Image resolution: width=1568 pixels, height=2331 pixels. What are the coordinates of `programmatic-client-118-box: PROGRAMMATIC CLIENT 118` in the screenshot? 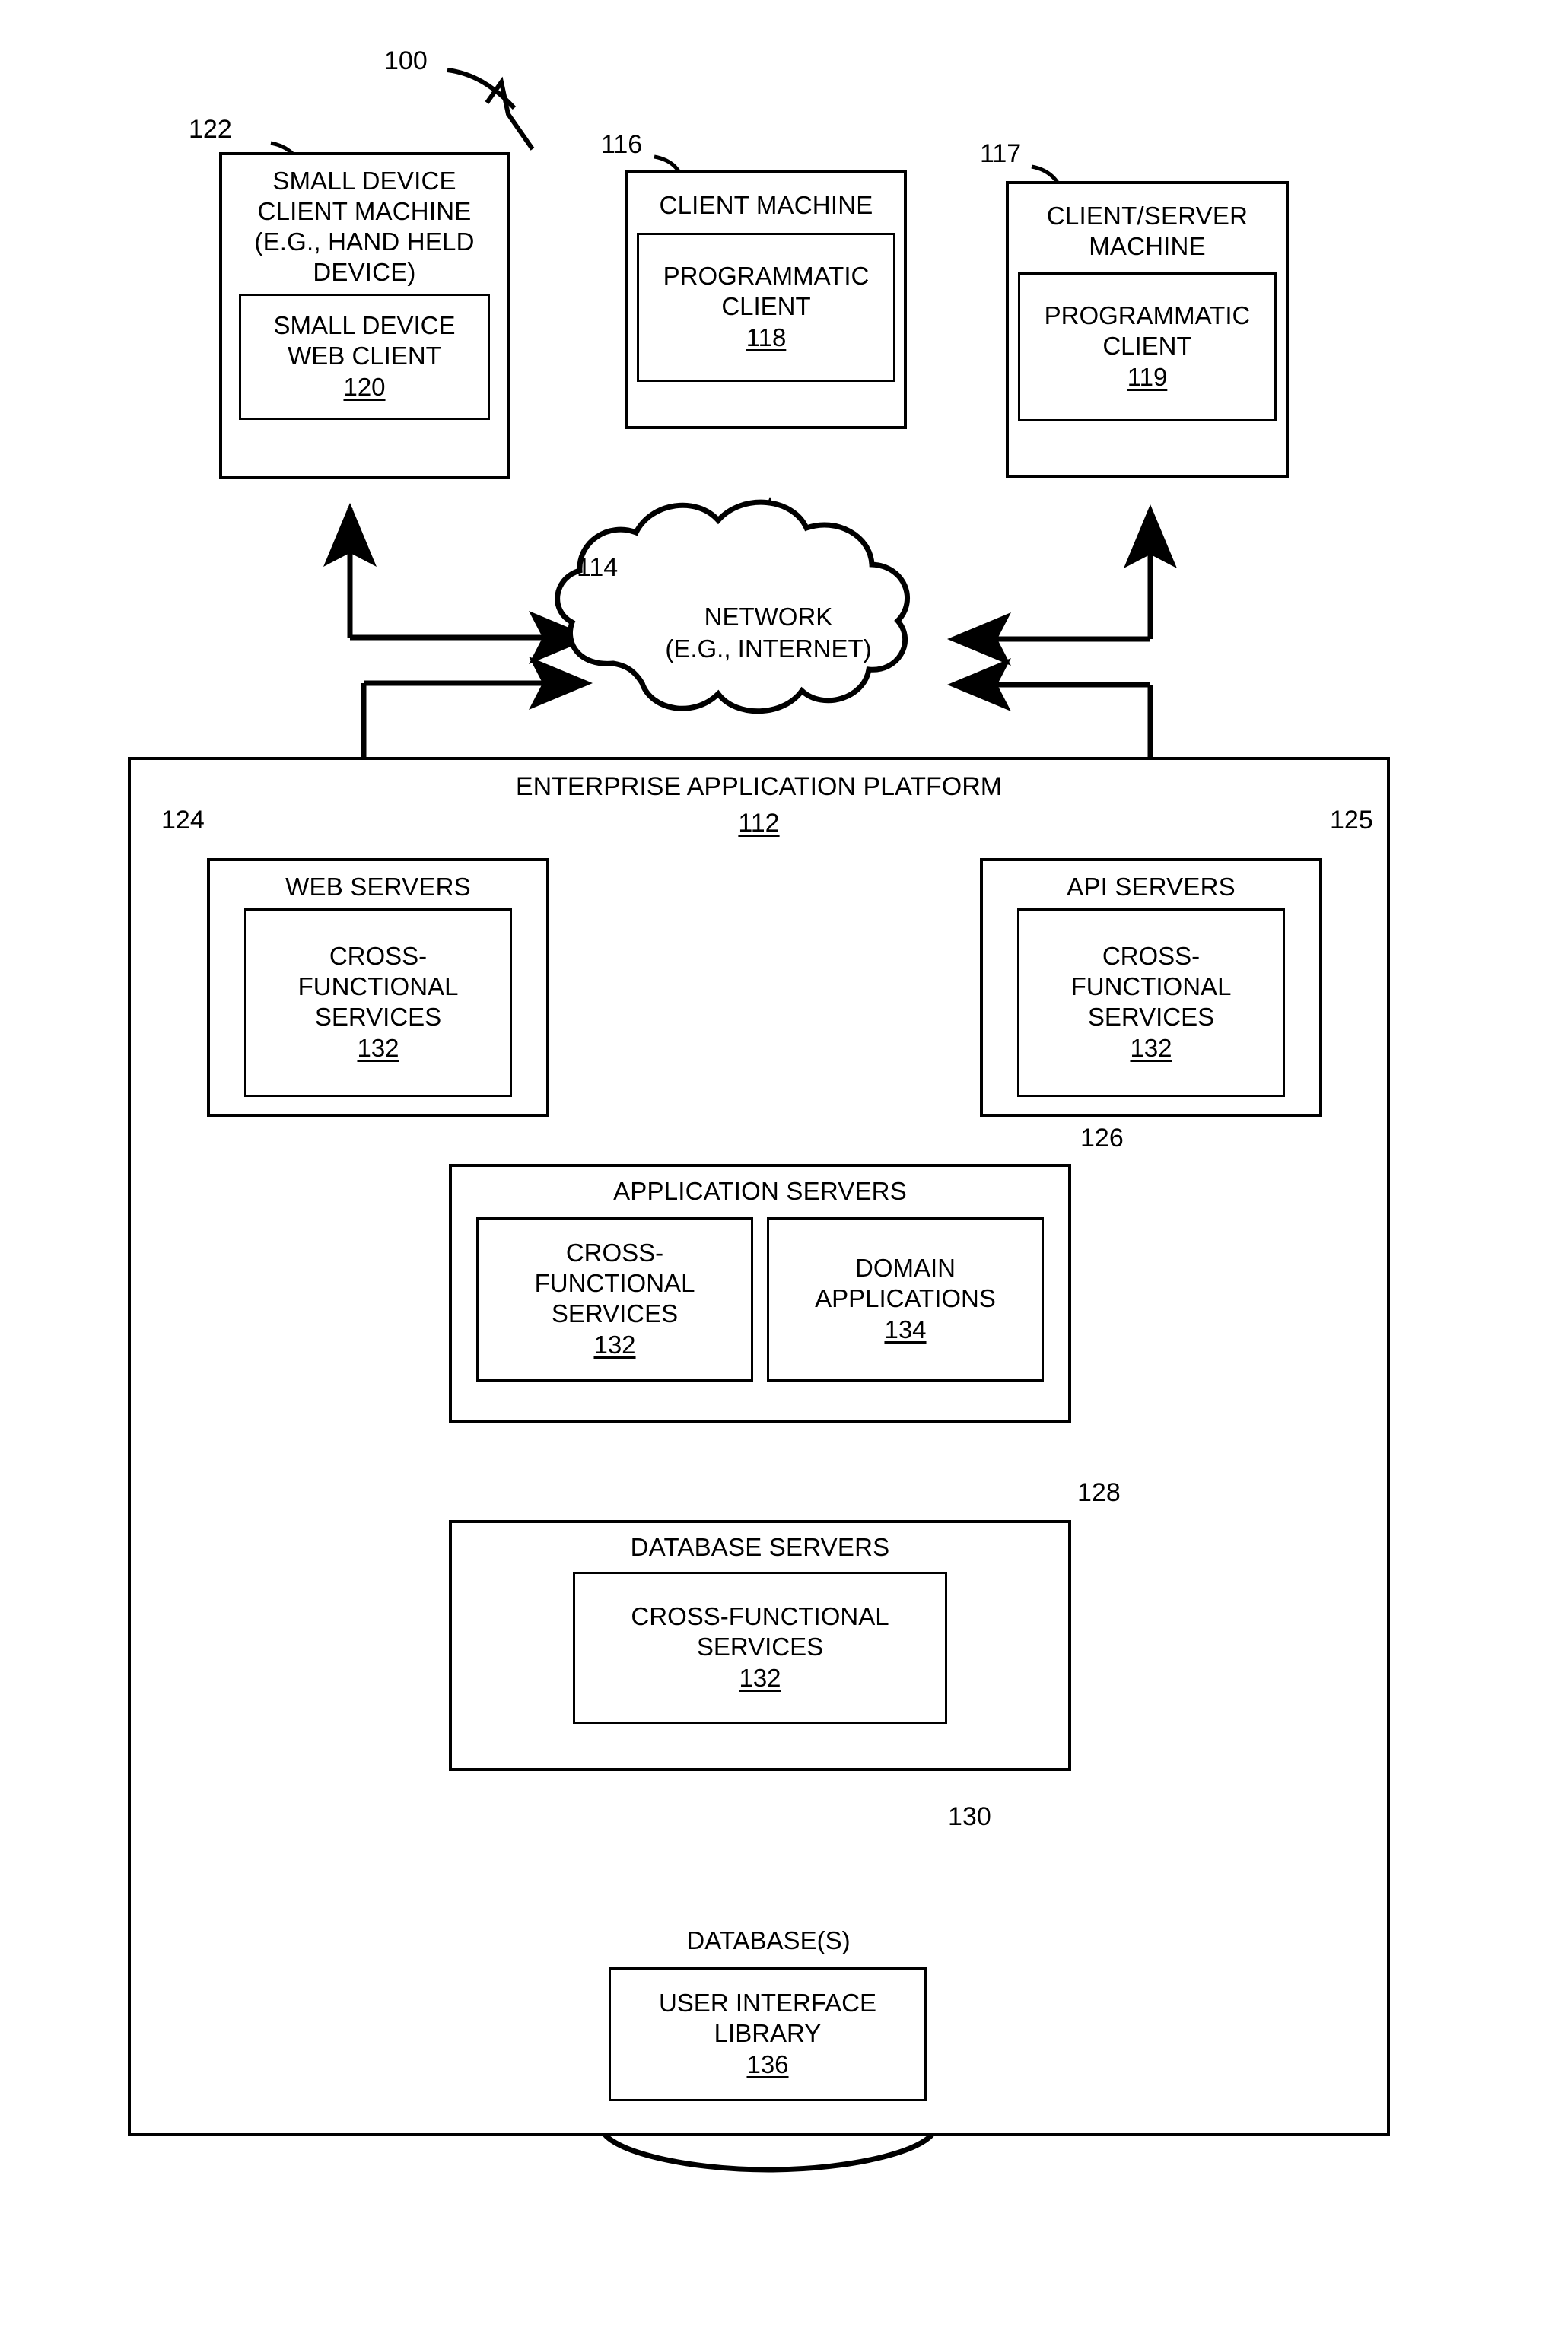 It's located at (766, 307).